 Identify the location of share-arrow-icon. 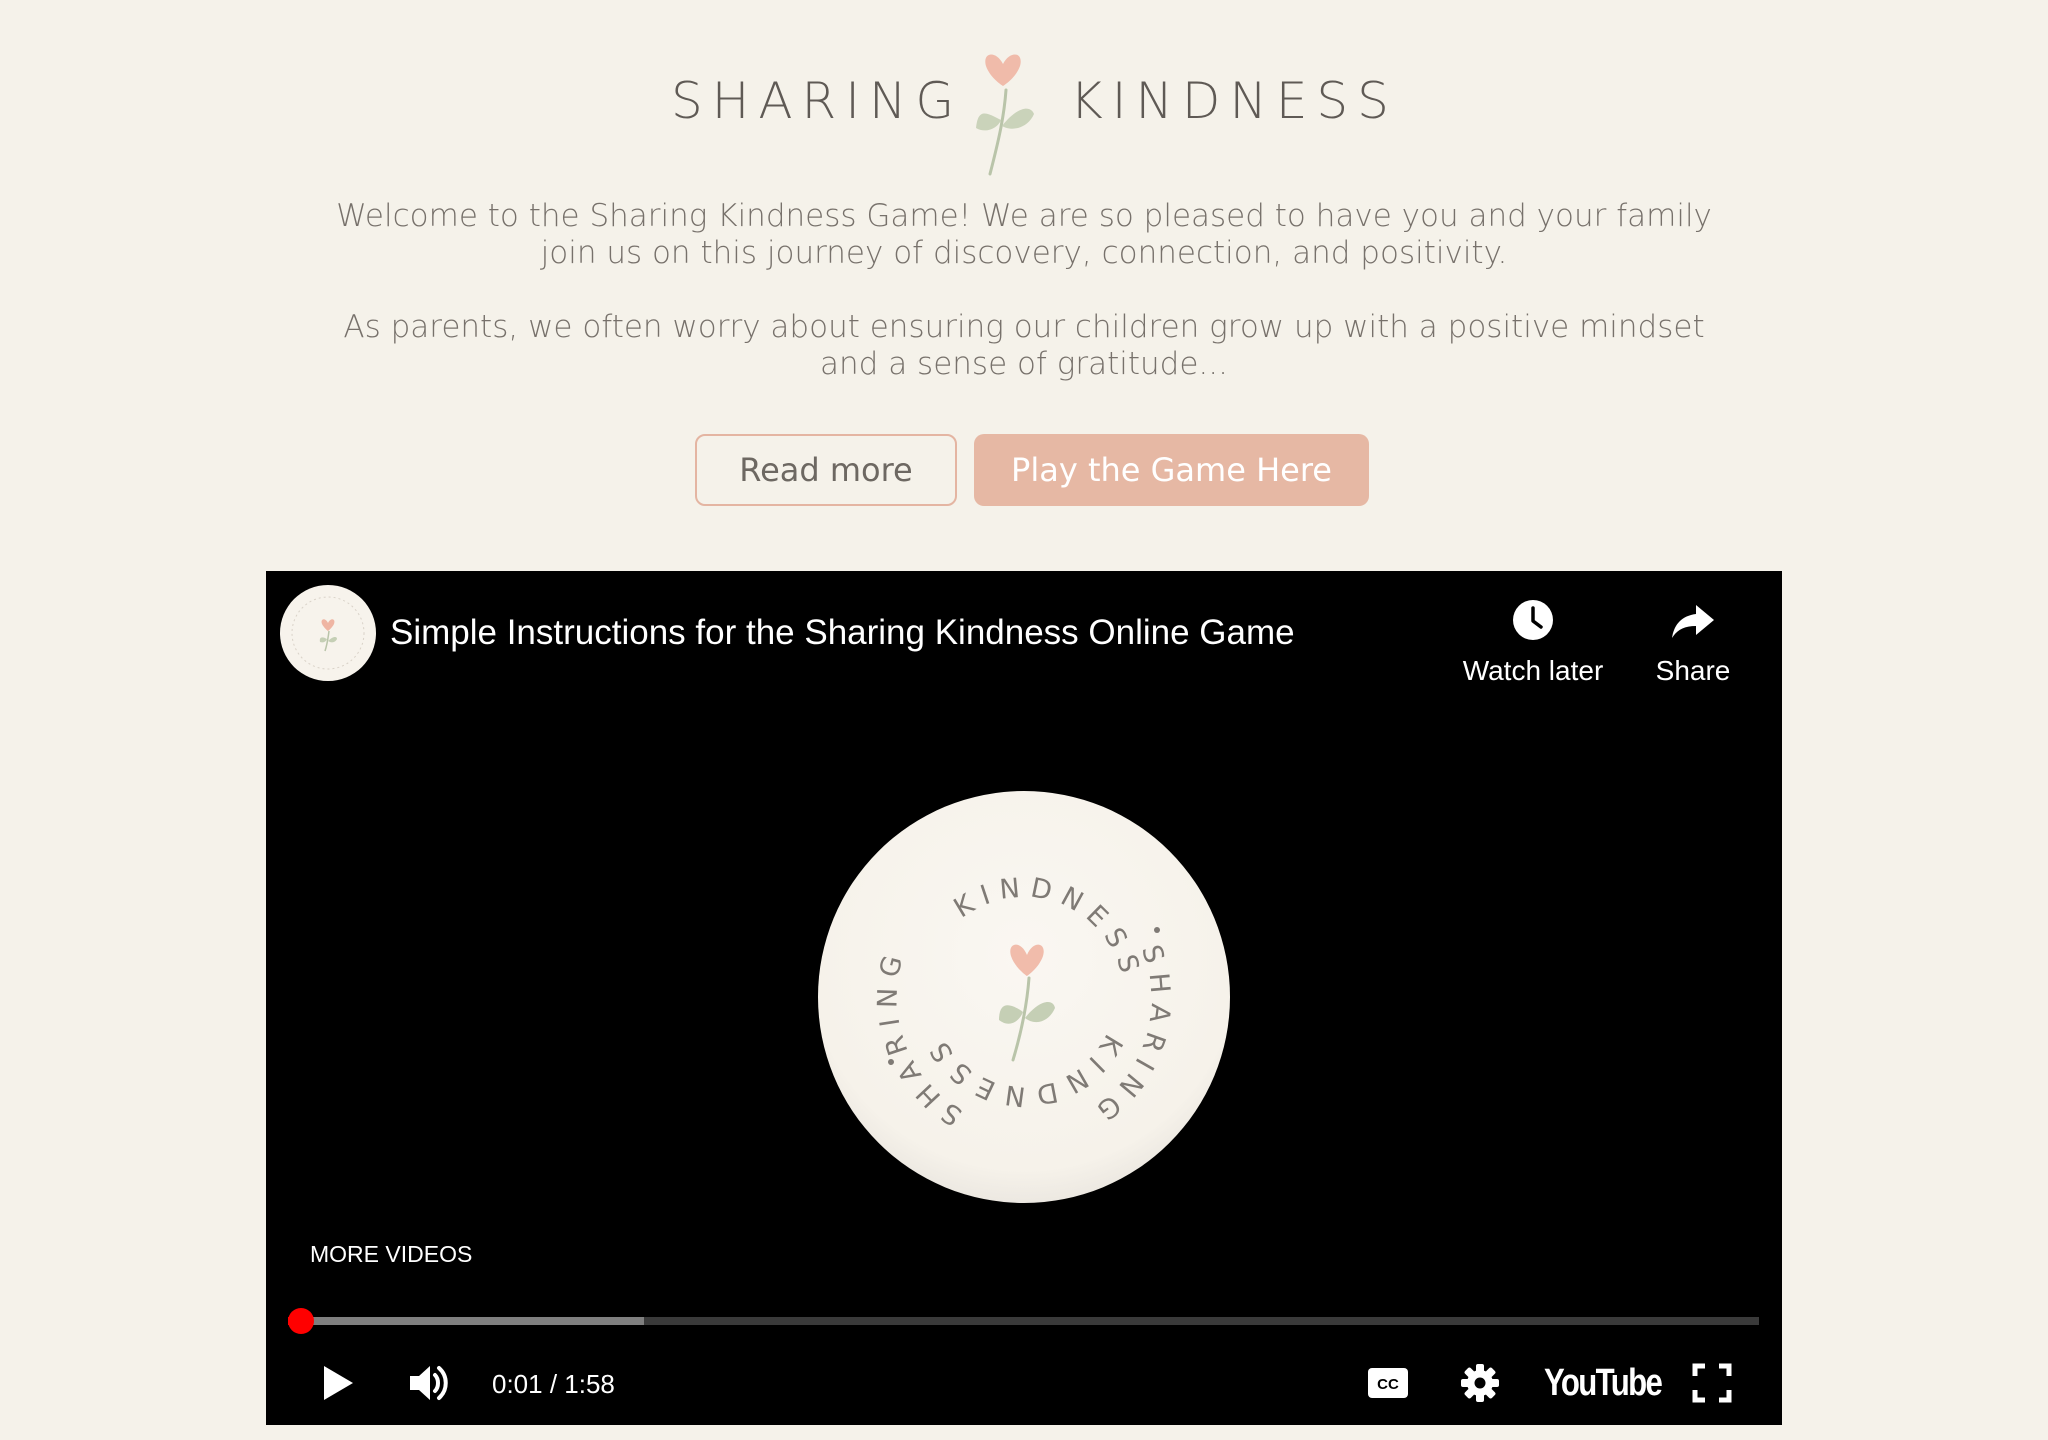
(1693, 621).